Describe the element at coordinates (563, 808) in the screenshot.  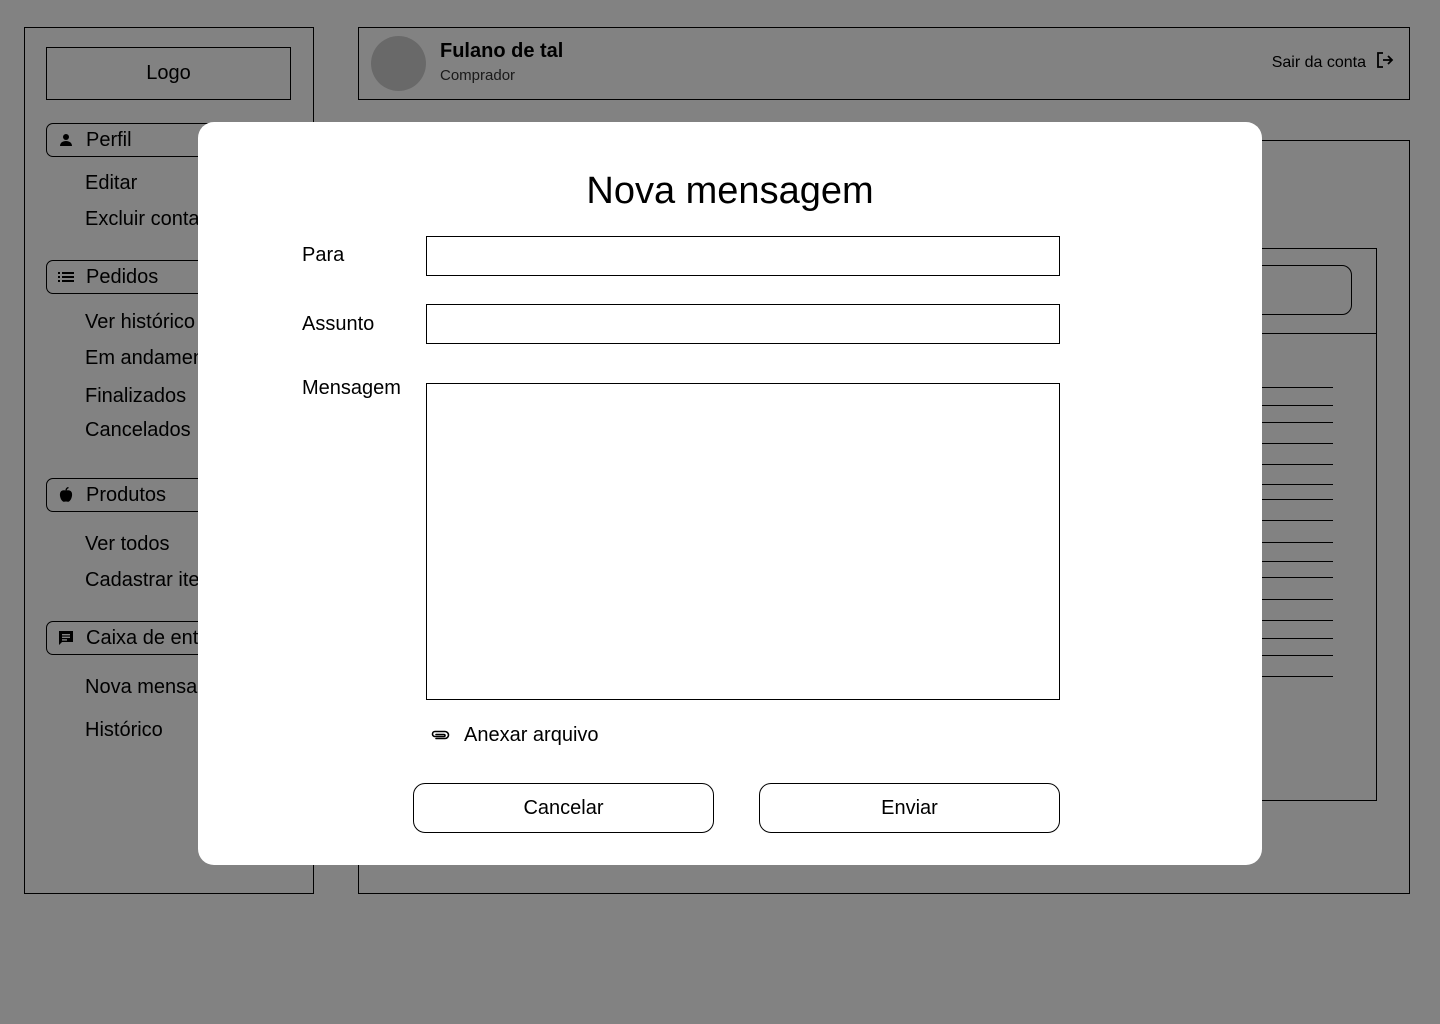
I see `cancel-button: Cancelar` at that location.